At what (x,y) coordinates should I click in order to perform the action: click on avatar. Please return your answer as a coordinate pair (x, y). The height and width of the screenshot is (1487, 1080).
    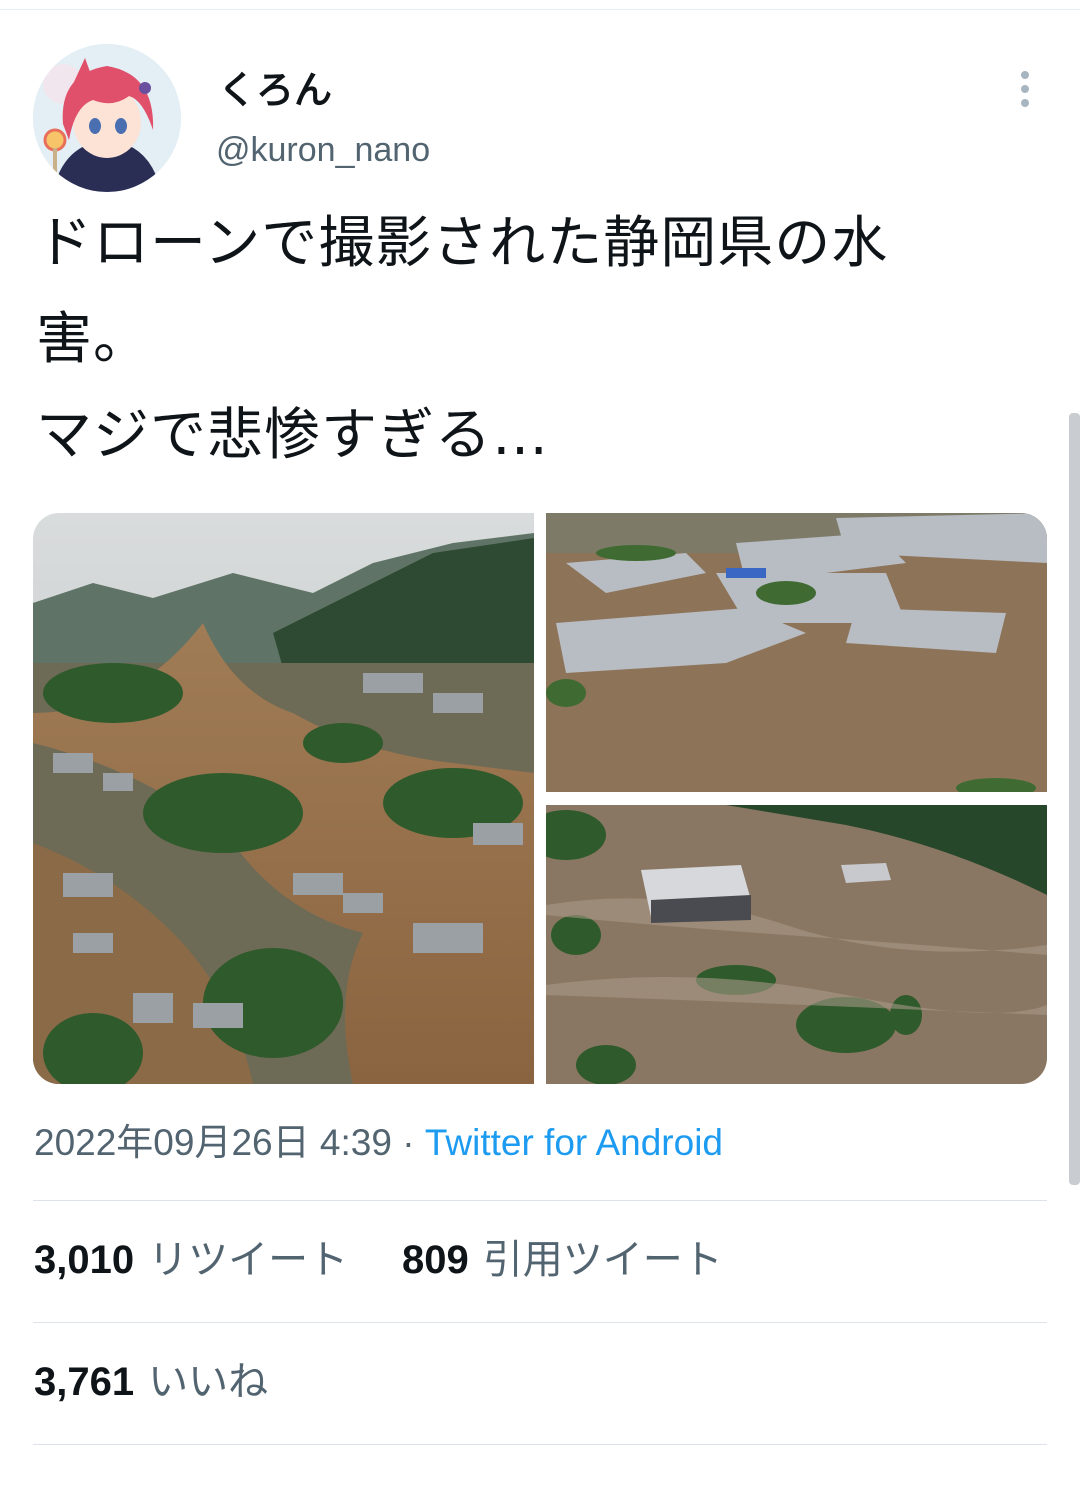
    Looking at the image, I should click on (107, 118).